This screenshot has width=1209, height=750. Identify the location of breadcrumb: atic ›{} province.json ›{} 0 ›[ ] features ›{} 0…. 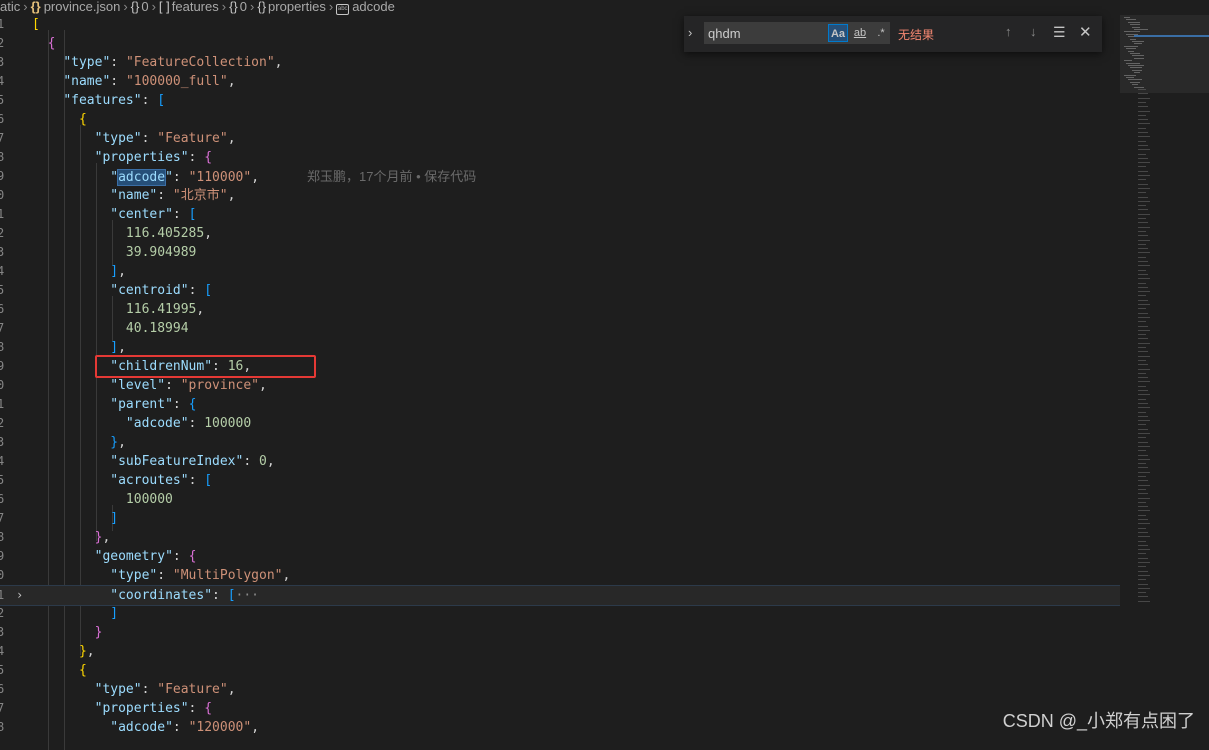
(560, 7).